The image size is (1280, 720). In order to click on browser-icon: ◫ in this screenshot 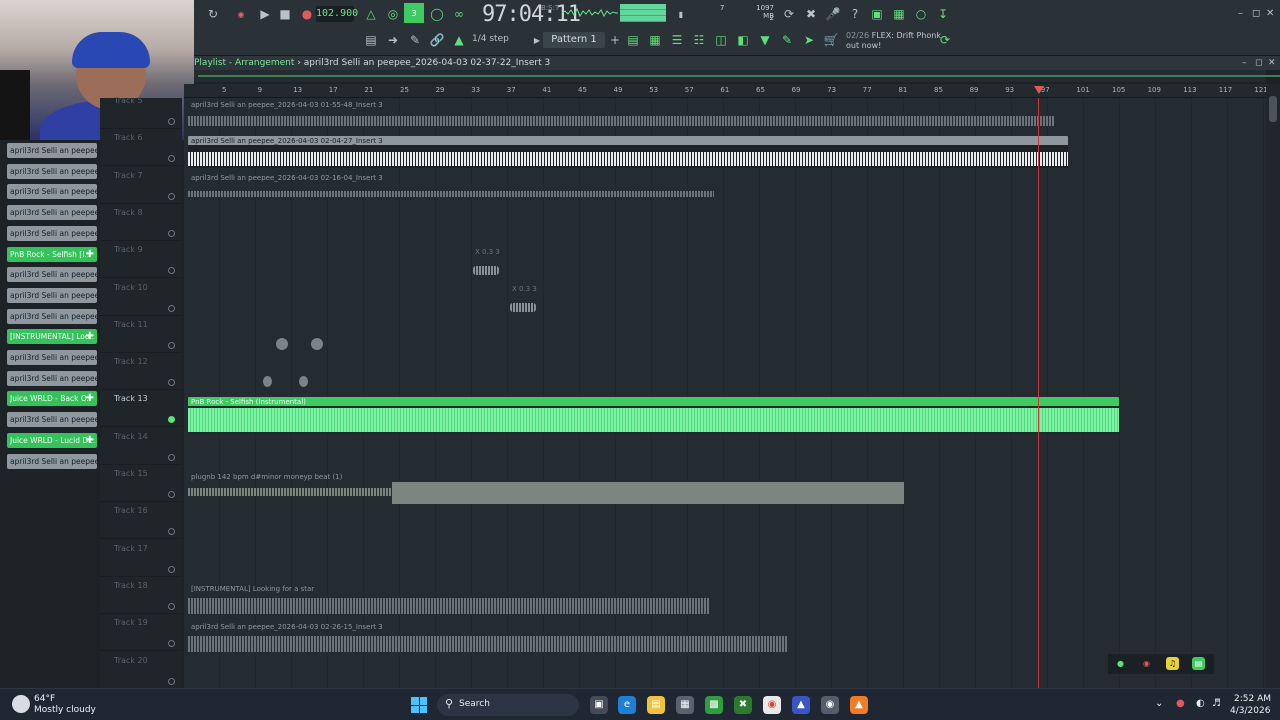, I will do `click(721, 40)`.